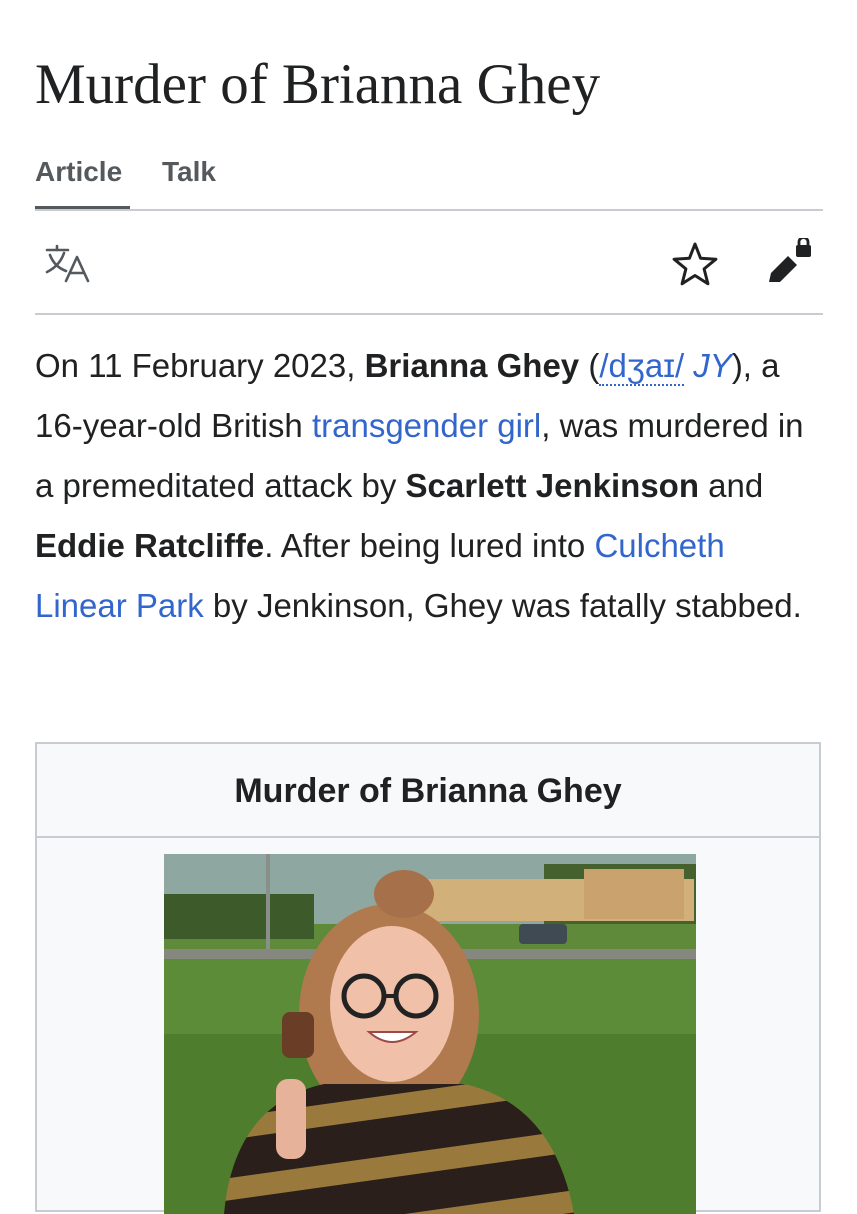  I want to click on lead-text: (, so click(589, 365).